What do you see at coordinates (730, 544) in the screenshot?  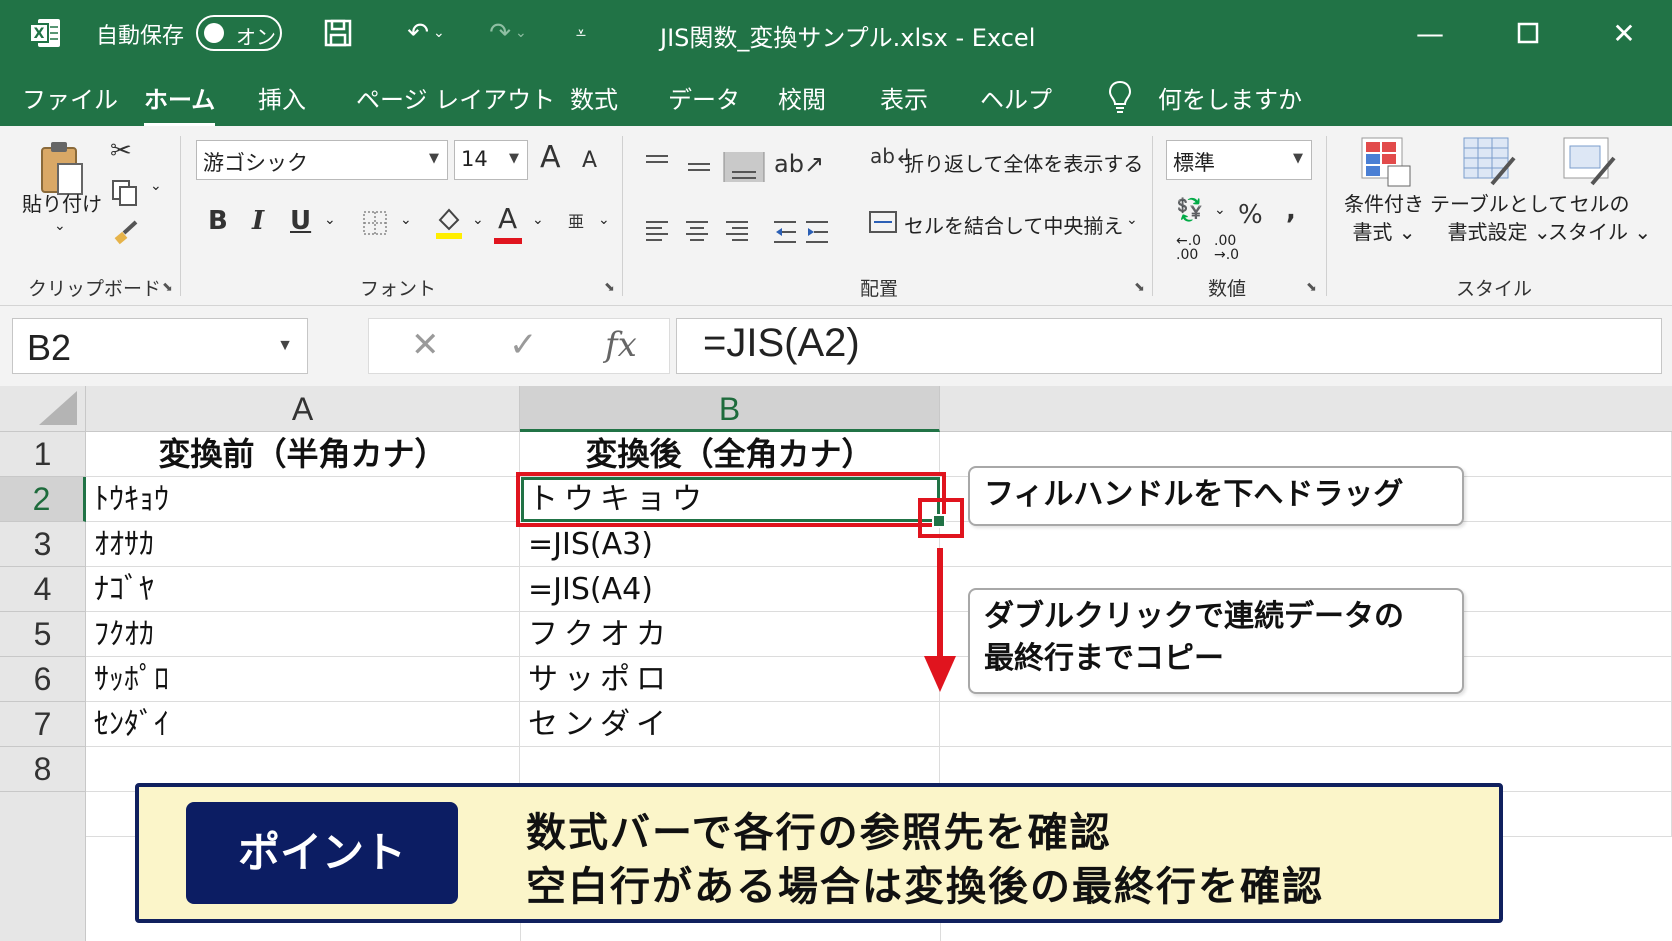 I see `cell-b3: =JIS(A3)` at bounding box center [730, 544].